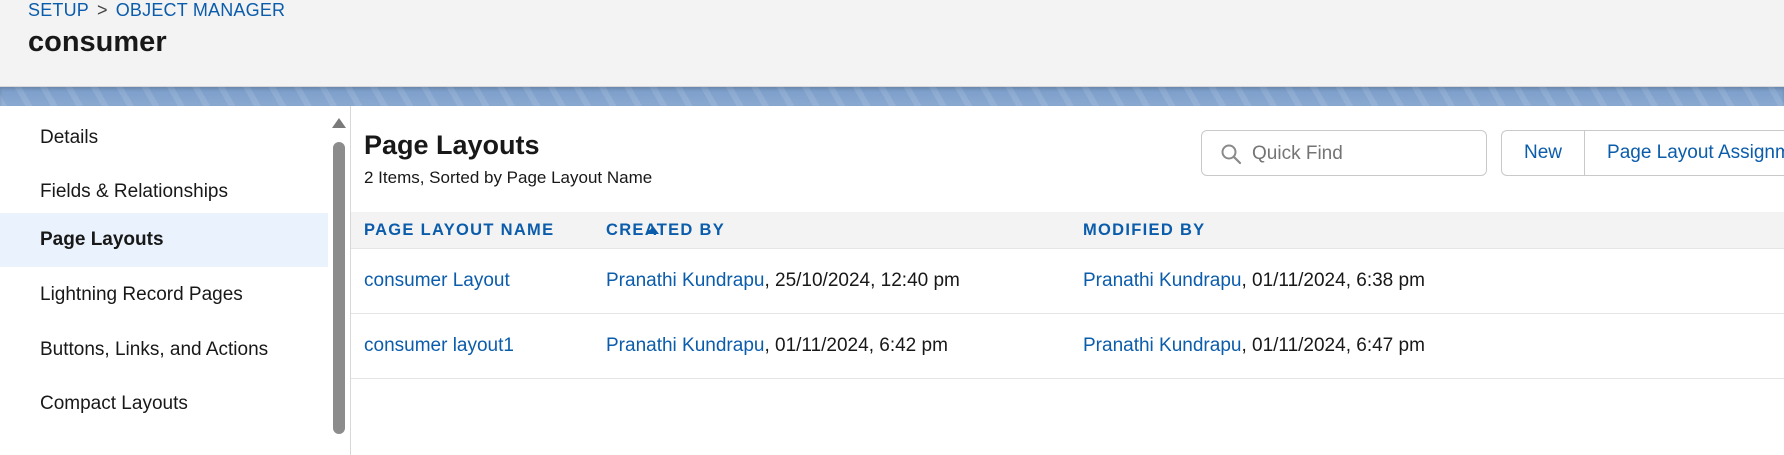 The image size is (1784, 455). I want to click on page-title: Page Layouts, so click(452, 145).